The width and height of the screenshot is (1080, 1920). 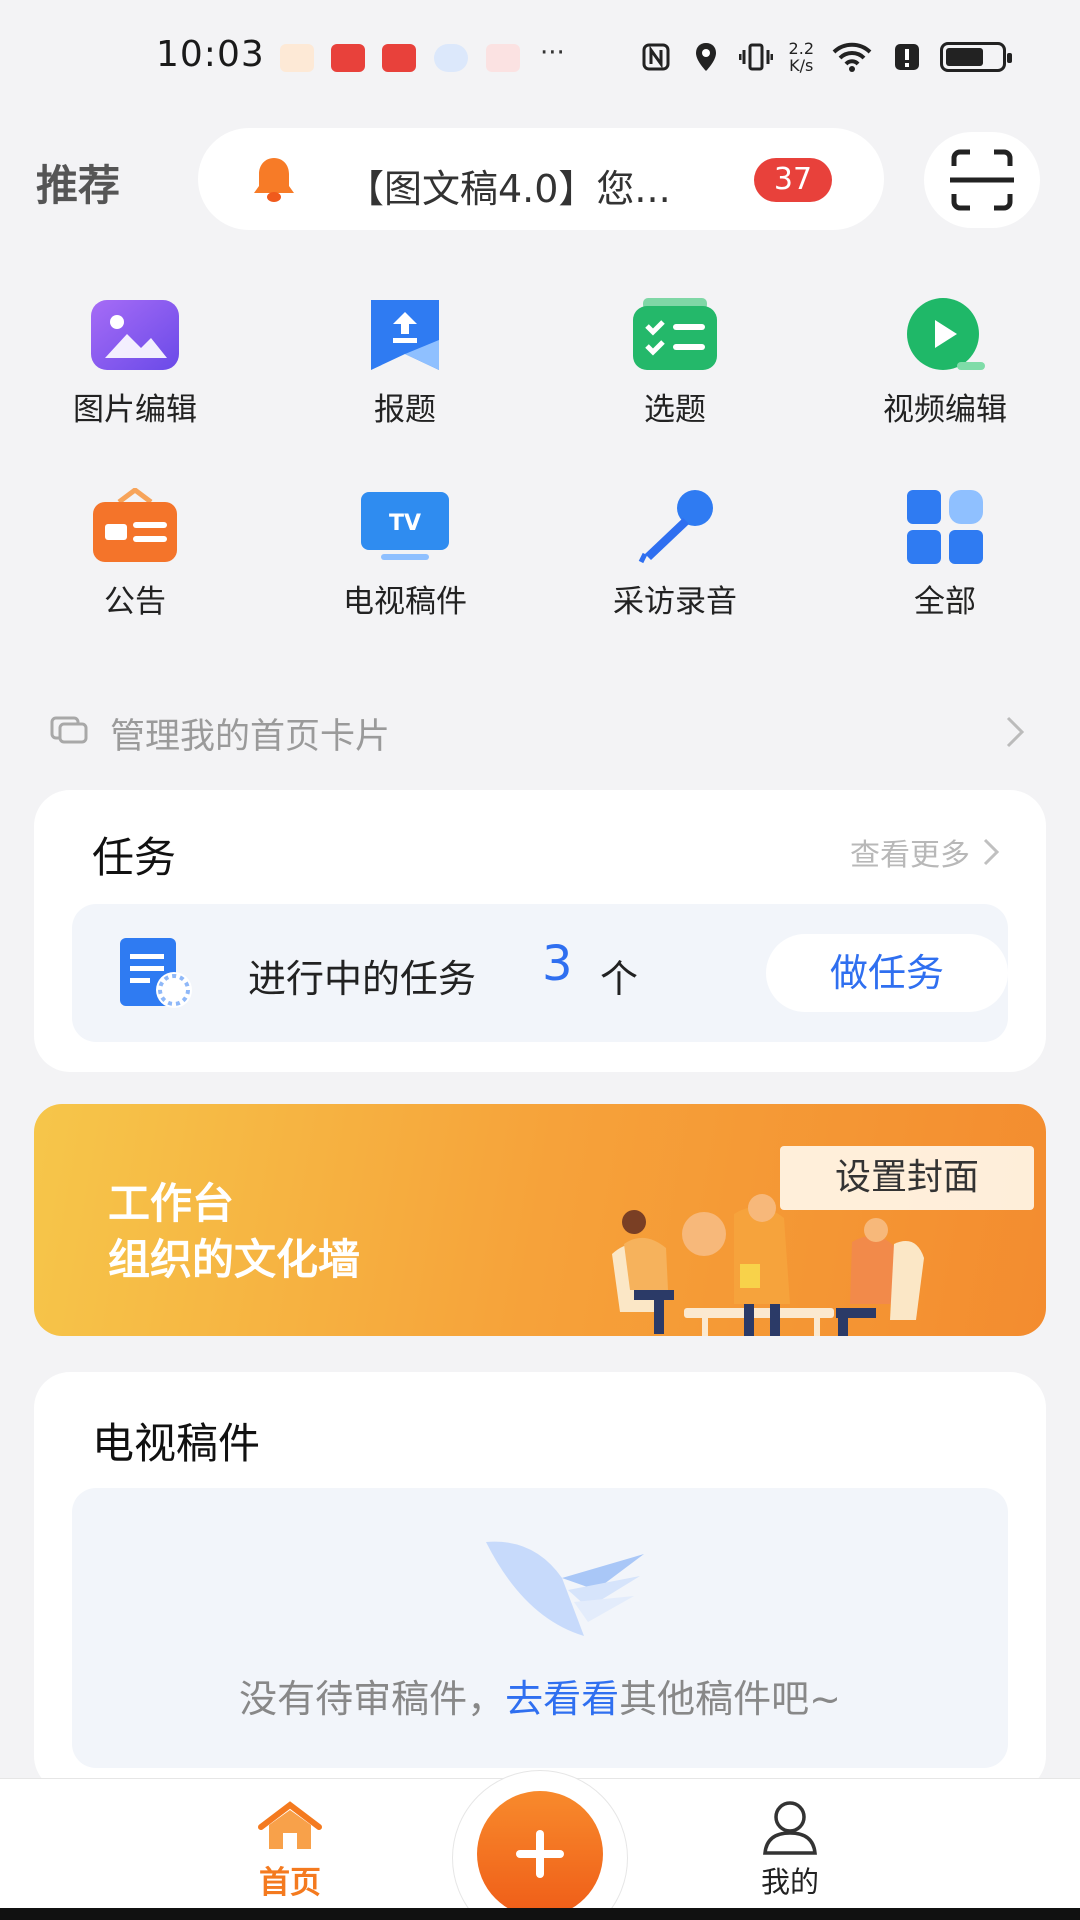 What do you see at coordinates (852, 57) in the screenshot?
I see `wifi-icon` at bounding box center [852, 57].